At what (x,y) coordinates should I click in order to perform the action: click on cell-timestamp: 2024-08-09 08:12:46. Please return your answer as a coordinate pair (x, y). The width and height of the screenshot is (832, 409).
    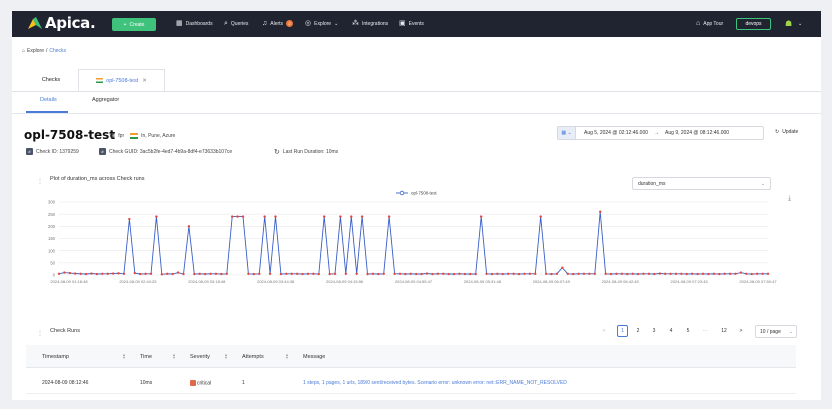
    Looking at the image, I should click on (65, 383).